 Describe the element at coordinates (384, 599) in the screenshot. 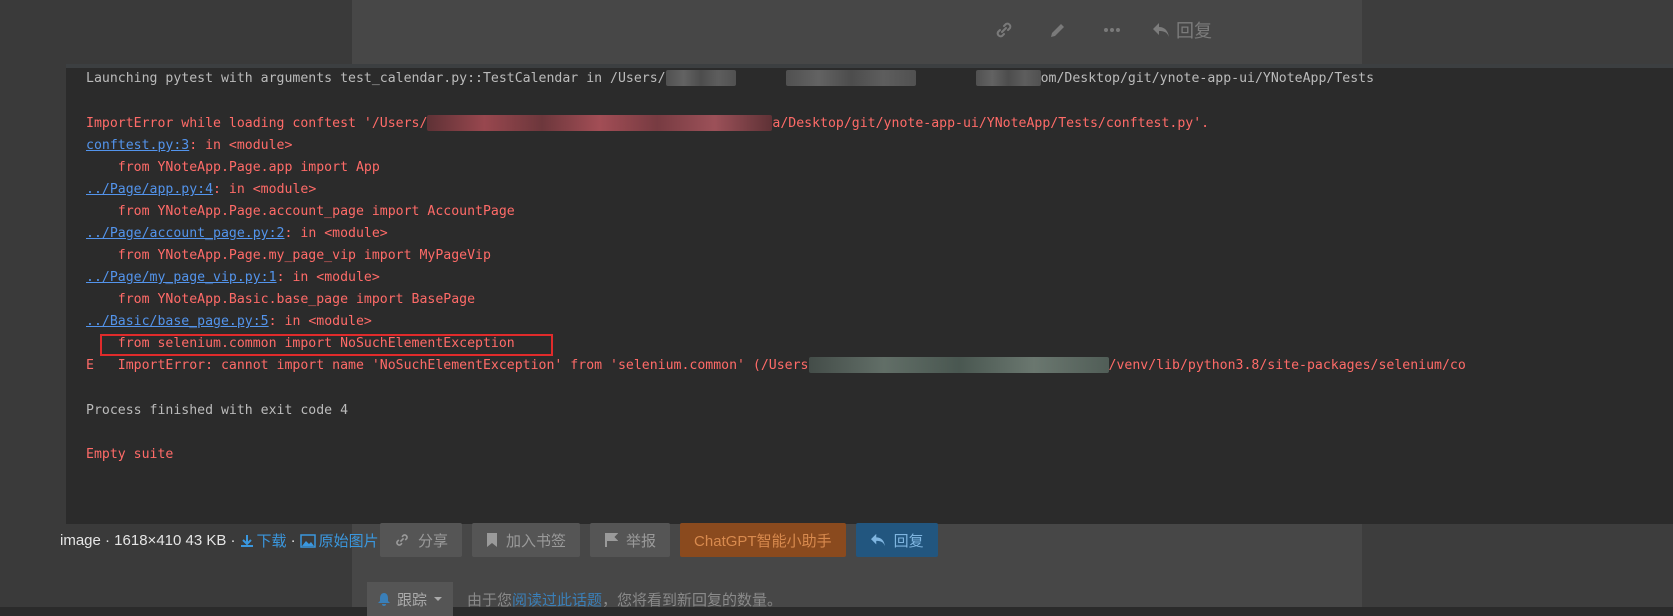

I see `bell-icon` at that location.